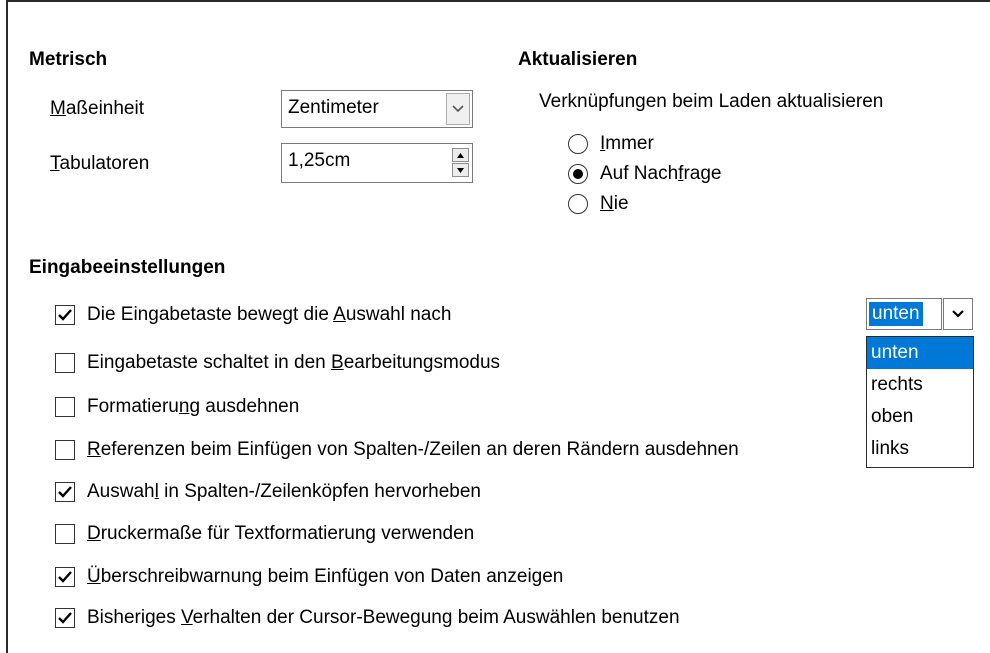 This screenshot has height=653, width=990. I want to click on checkbox-legacy-cursor, so click(65, 618).